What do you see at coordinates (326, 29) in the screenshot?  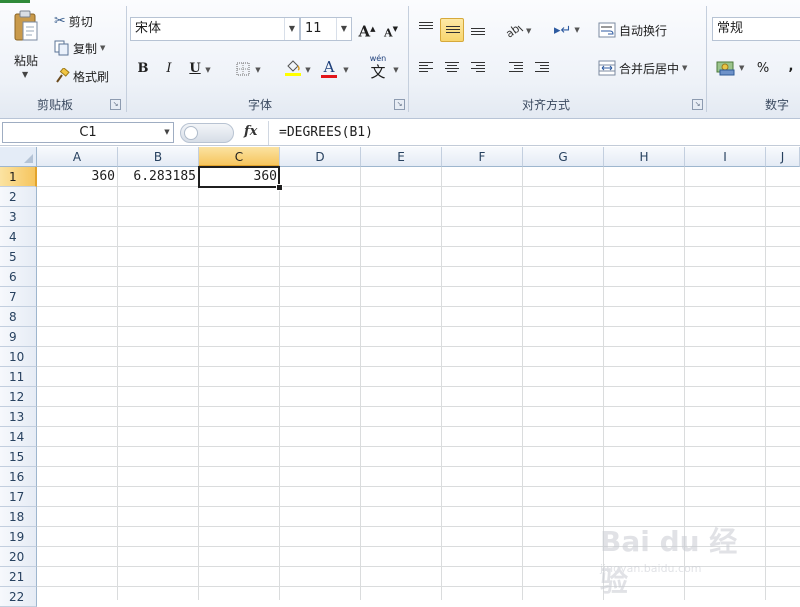 I see `font-size-select: 11 ▼` at bounding box center [326, 29].